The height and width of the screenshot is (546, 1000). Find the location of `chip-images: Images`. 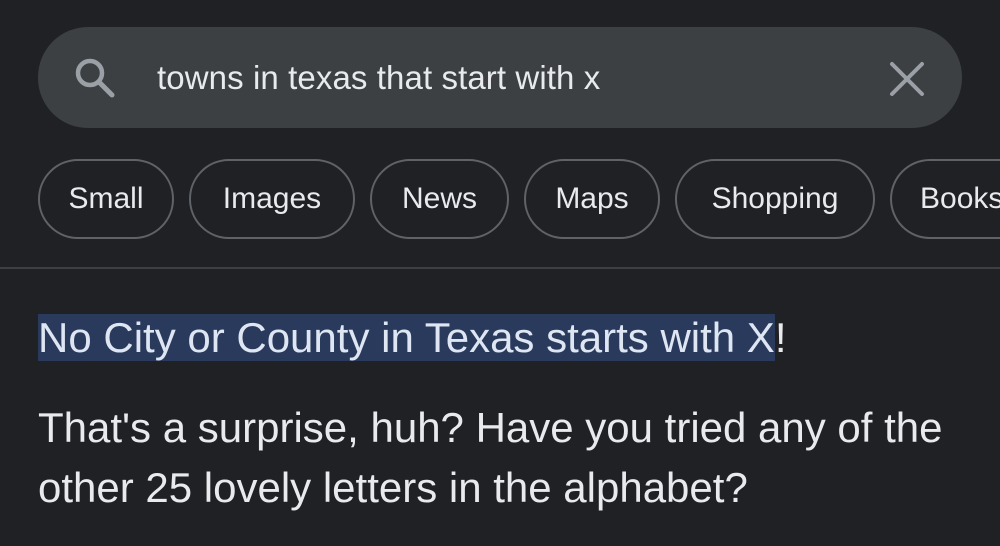

chip-images: Images is located at coordinates (272, 199).